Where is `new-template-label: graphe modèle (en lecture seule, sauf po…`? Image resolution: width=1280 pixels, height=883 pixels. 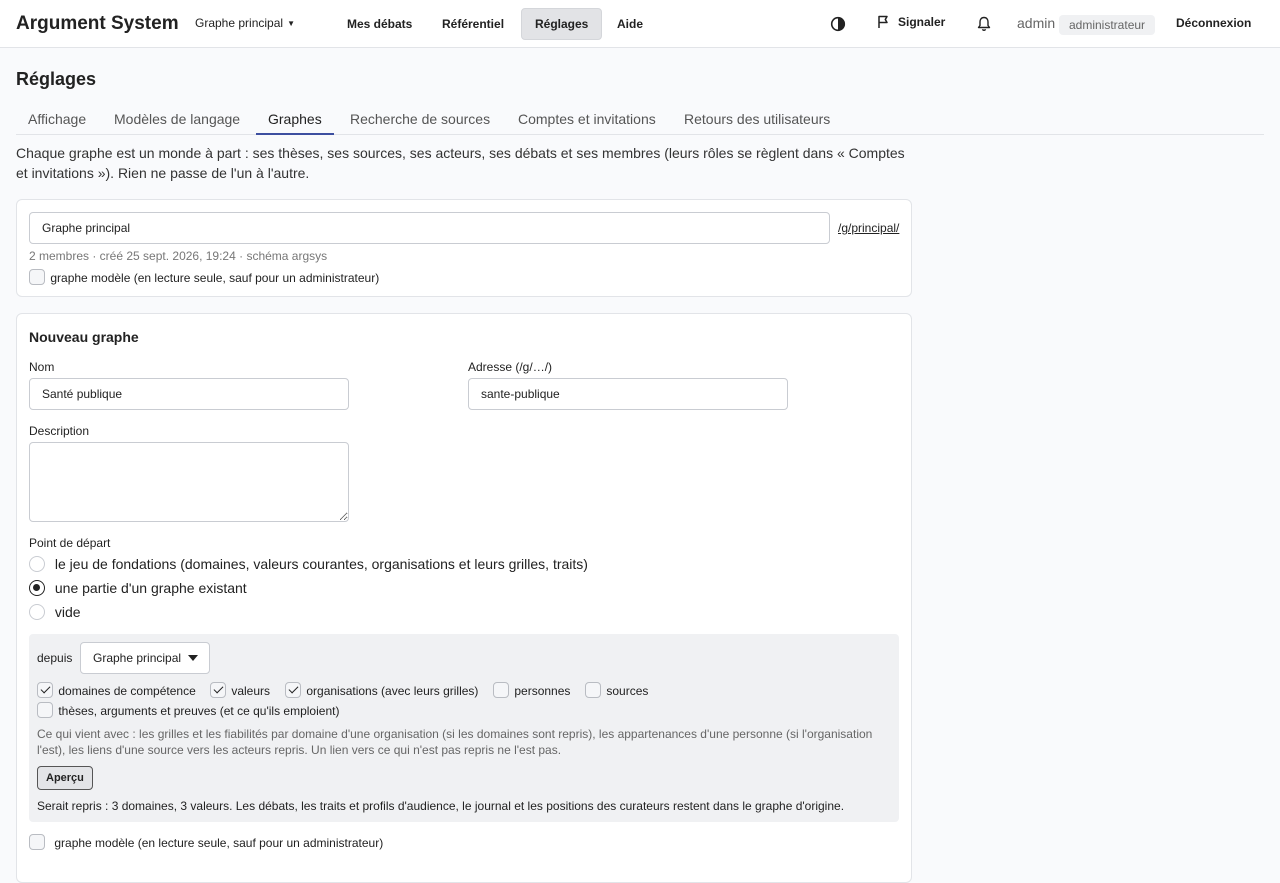 new-template-label: graphe modèle (en lecture seule, sauf po… is located at coordinates (219, 843).